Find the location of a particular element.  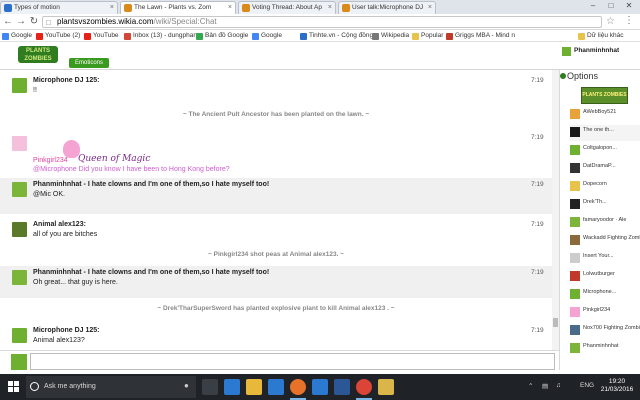

cortana-search-box: Ask me anything ● is located at coordinates (111, 387).